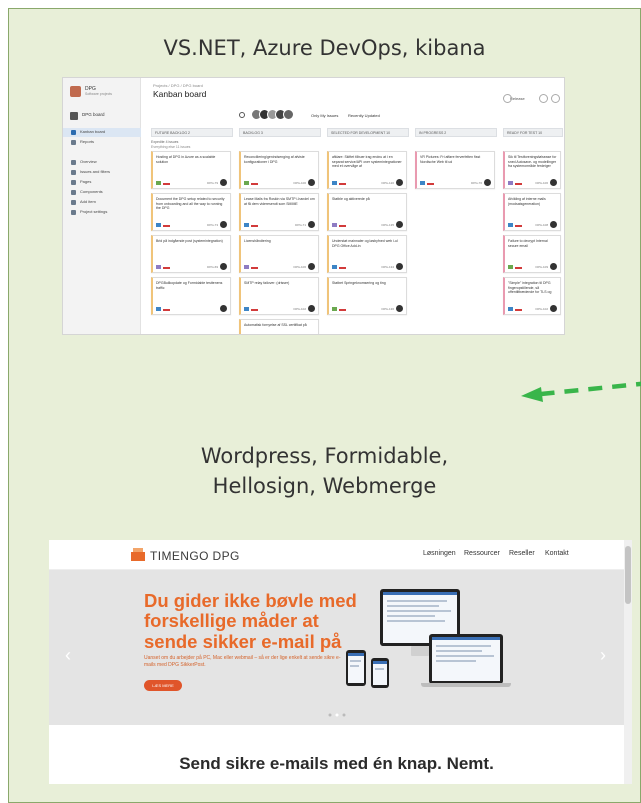 This screenshot has width=641, height=803. Describe the element at coordinates (86, 181) in the screenshot. I see `nav-label: Pages` at that location.